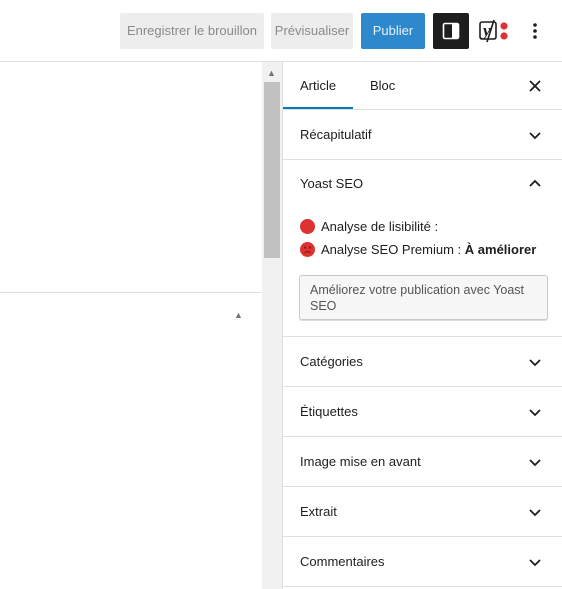 This screenshot has height=589, width=562. I want to click on readability-label: Analyse de lisibilité :, so click(380, 226).